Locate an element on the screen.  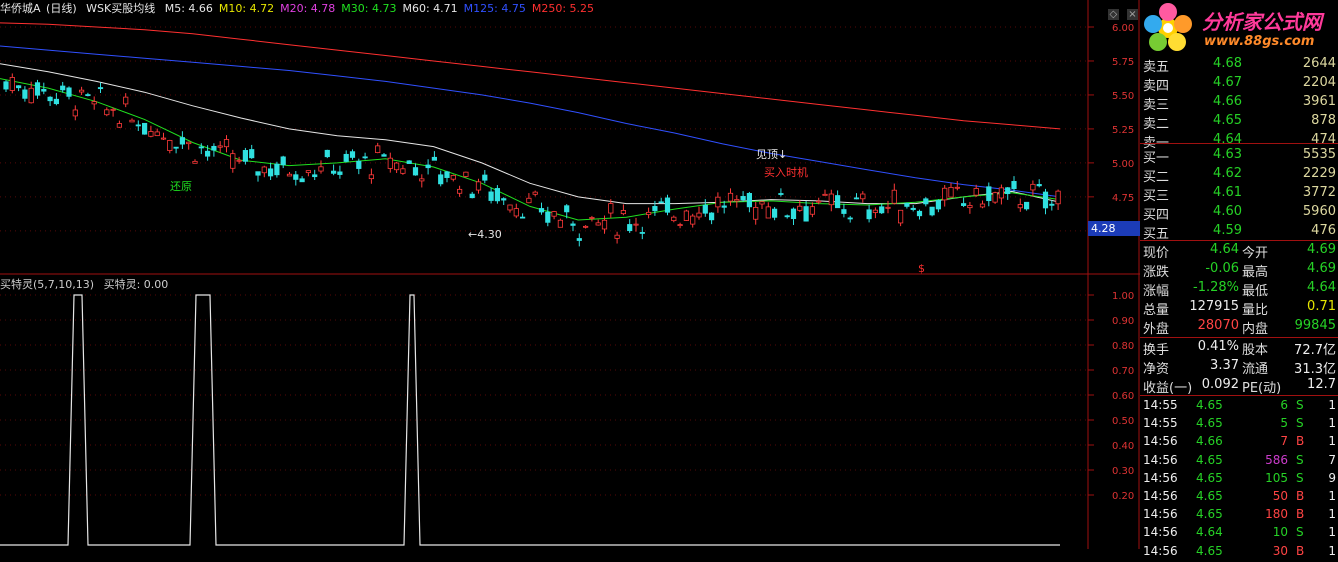
stat-label: 总量 is located at coordinates (1156, 310).